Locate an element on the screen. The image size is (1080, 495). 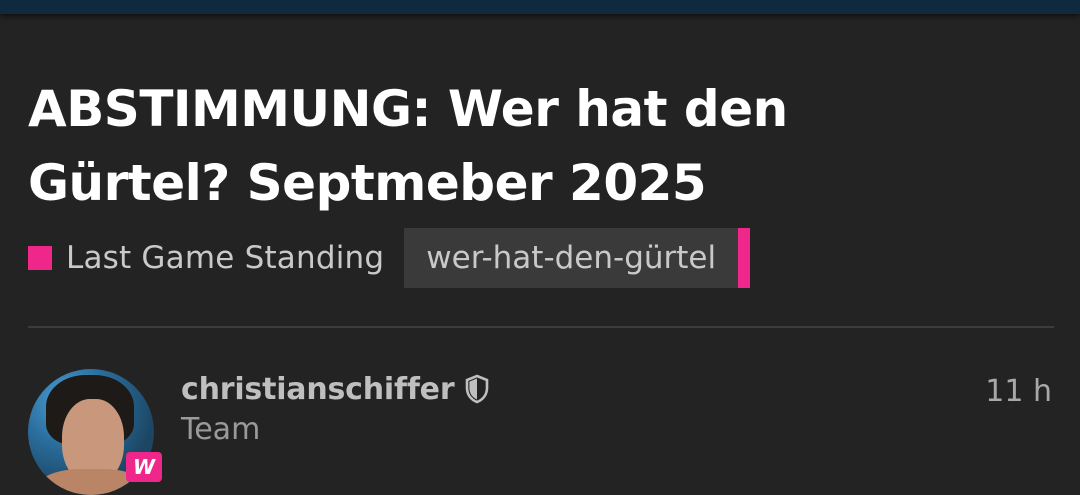
username-link: christianschiffer is located at coordinates (318, 389).